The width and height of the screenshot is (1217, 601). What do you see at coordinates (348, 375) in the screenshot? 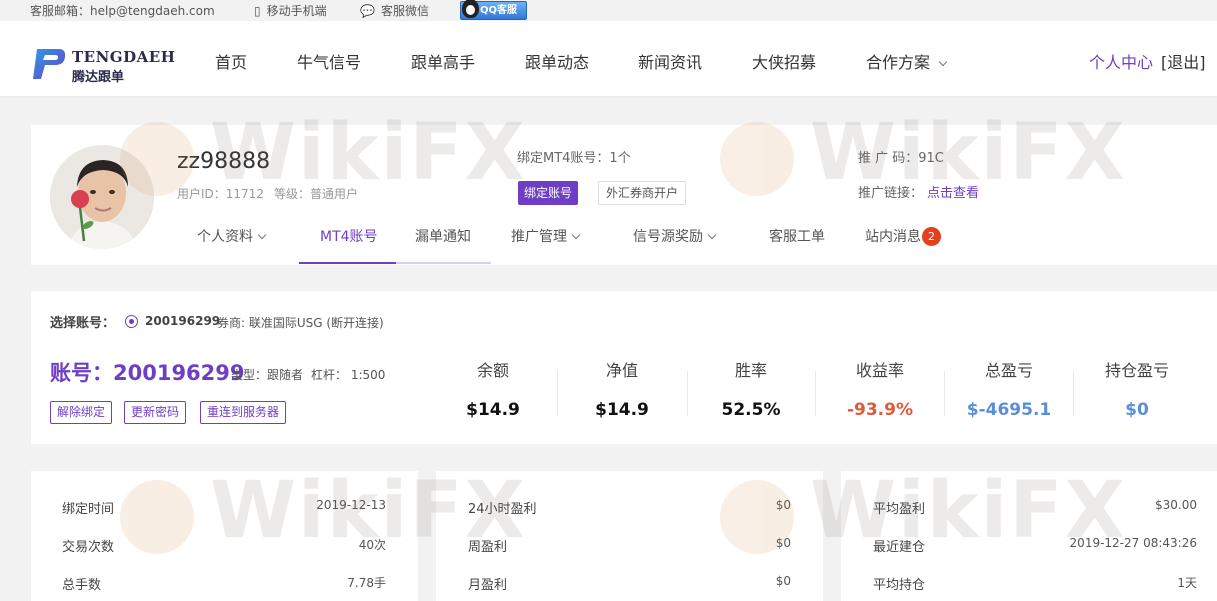
I see `account-leverage: 杠杆： 1:500` at bounding box center [348, 375].